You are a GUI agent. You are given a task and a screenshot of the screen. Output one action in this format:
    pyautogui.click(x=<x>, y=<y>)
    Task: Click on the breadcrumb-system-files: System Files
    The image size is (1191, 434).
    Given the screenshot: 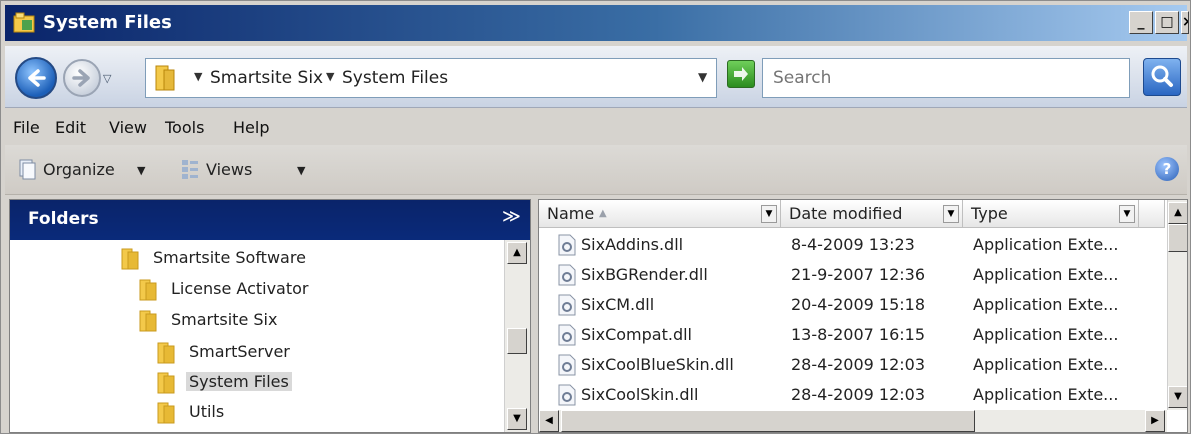 What is the action you would take?
    pyautogui.click(x=395, y=78)
    